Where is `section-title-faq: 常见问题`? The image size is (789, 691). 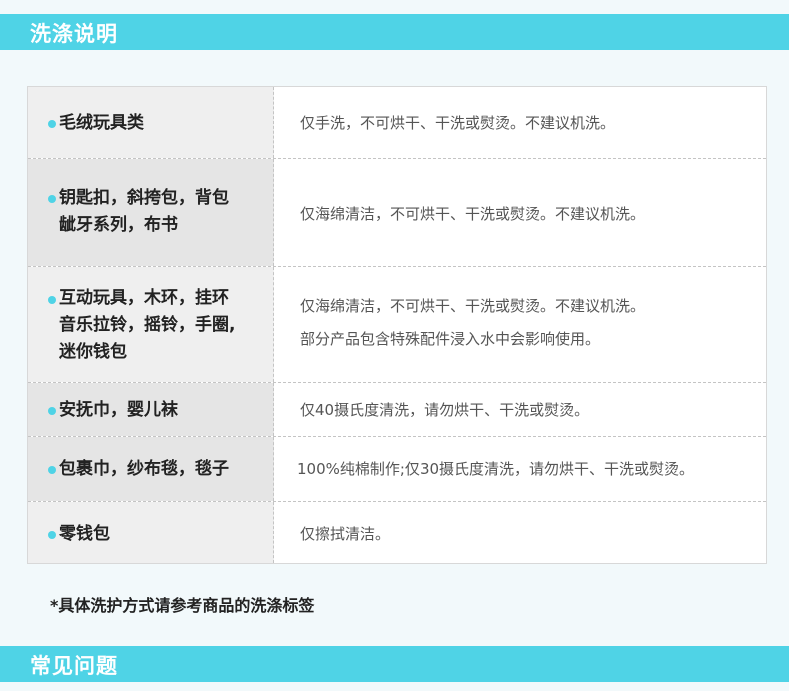
section-title-faq: 常见问题 is located at coordinates (74, 666).